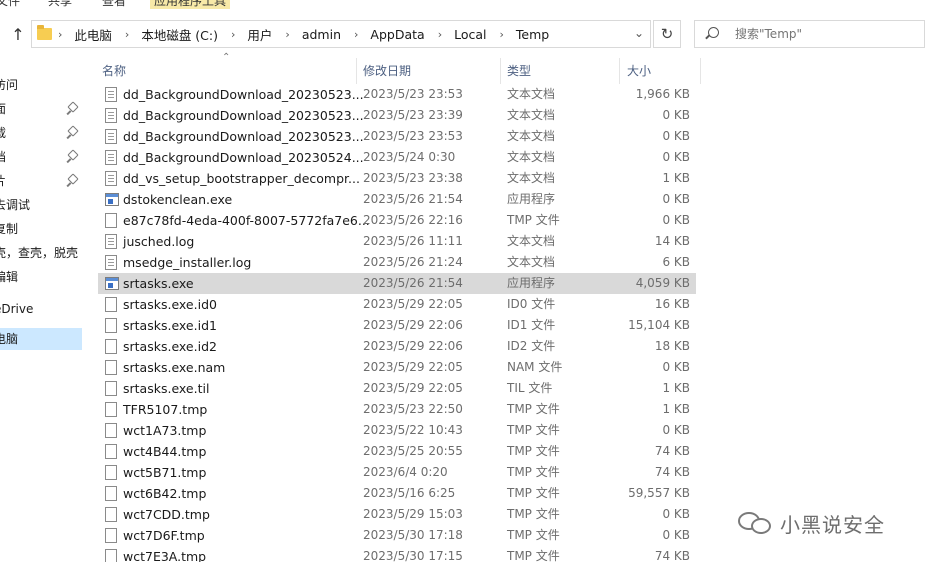 This screenshot has width=925, height=562. What do you see at coordinates (397, 535) in the screenshot?
I see `table-row: wct7D6F.tmp 2023/5/30 17:18 TMP 文件 0 KB` at bounding box center [397, 535].